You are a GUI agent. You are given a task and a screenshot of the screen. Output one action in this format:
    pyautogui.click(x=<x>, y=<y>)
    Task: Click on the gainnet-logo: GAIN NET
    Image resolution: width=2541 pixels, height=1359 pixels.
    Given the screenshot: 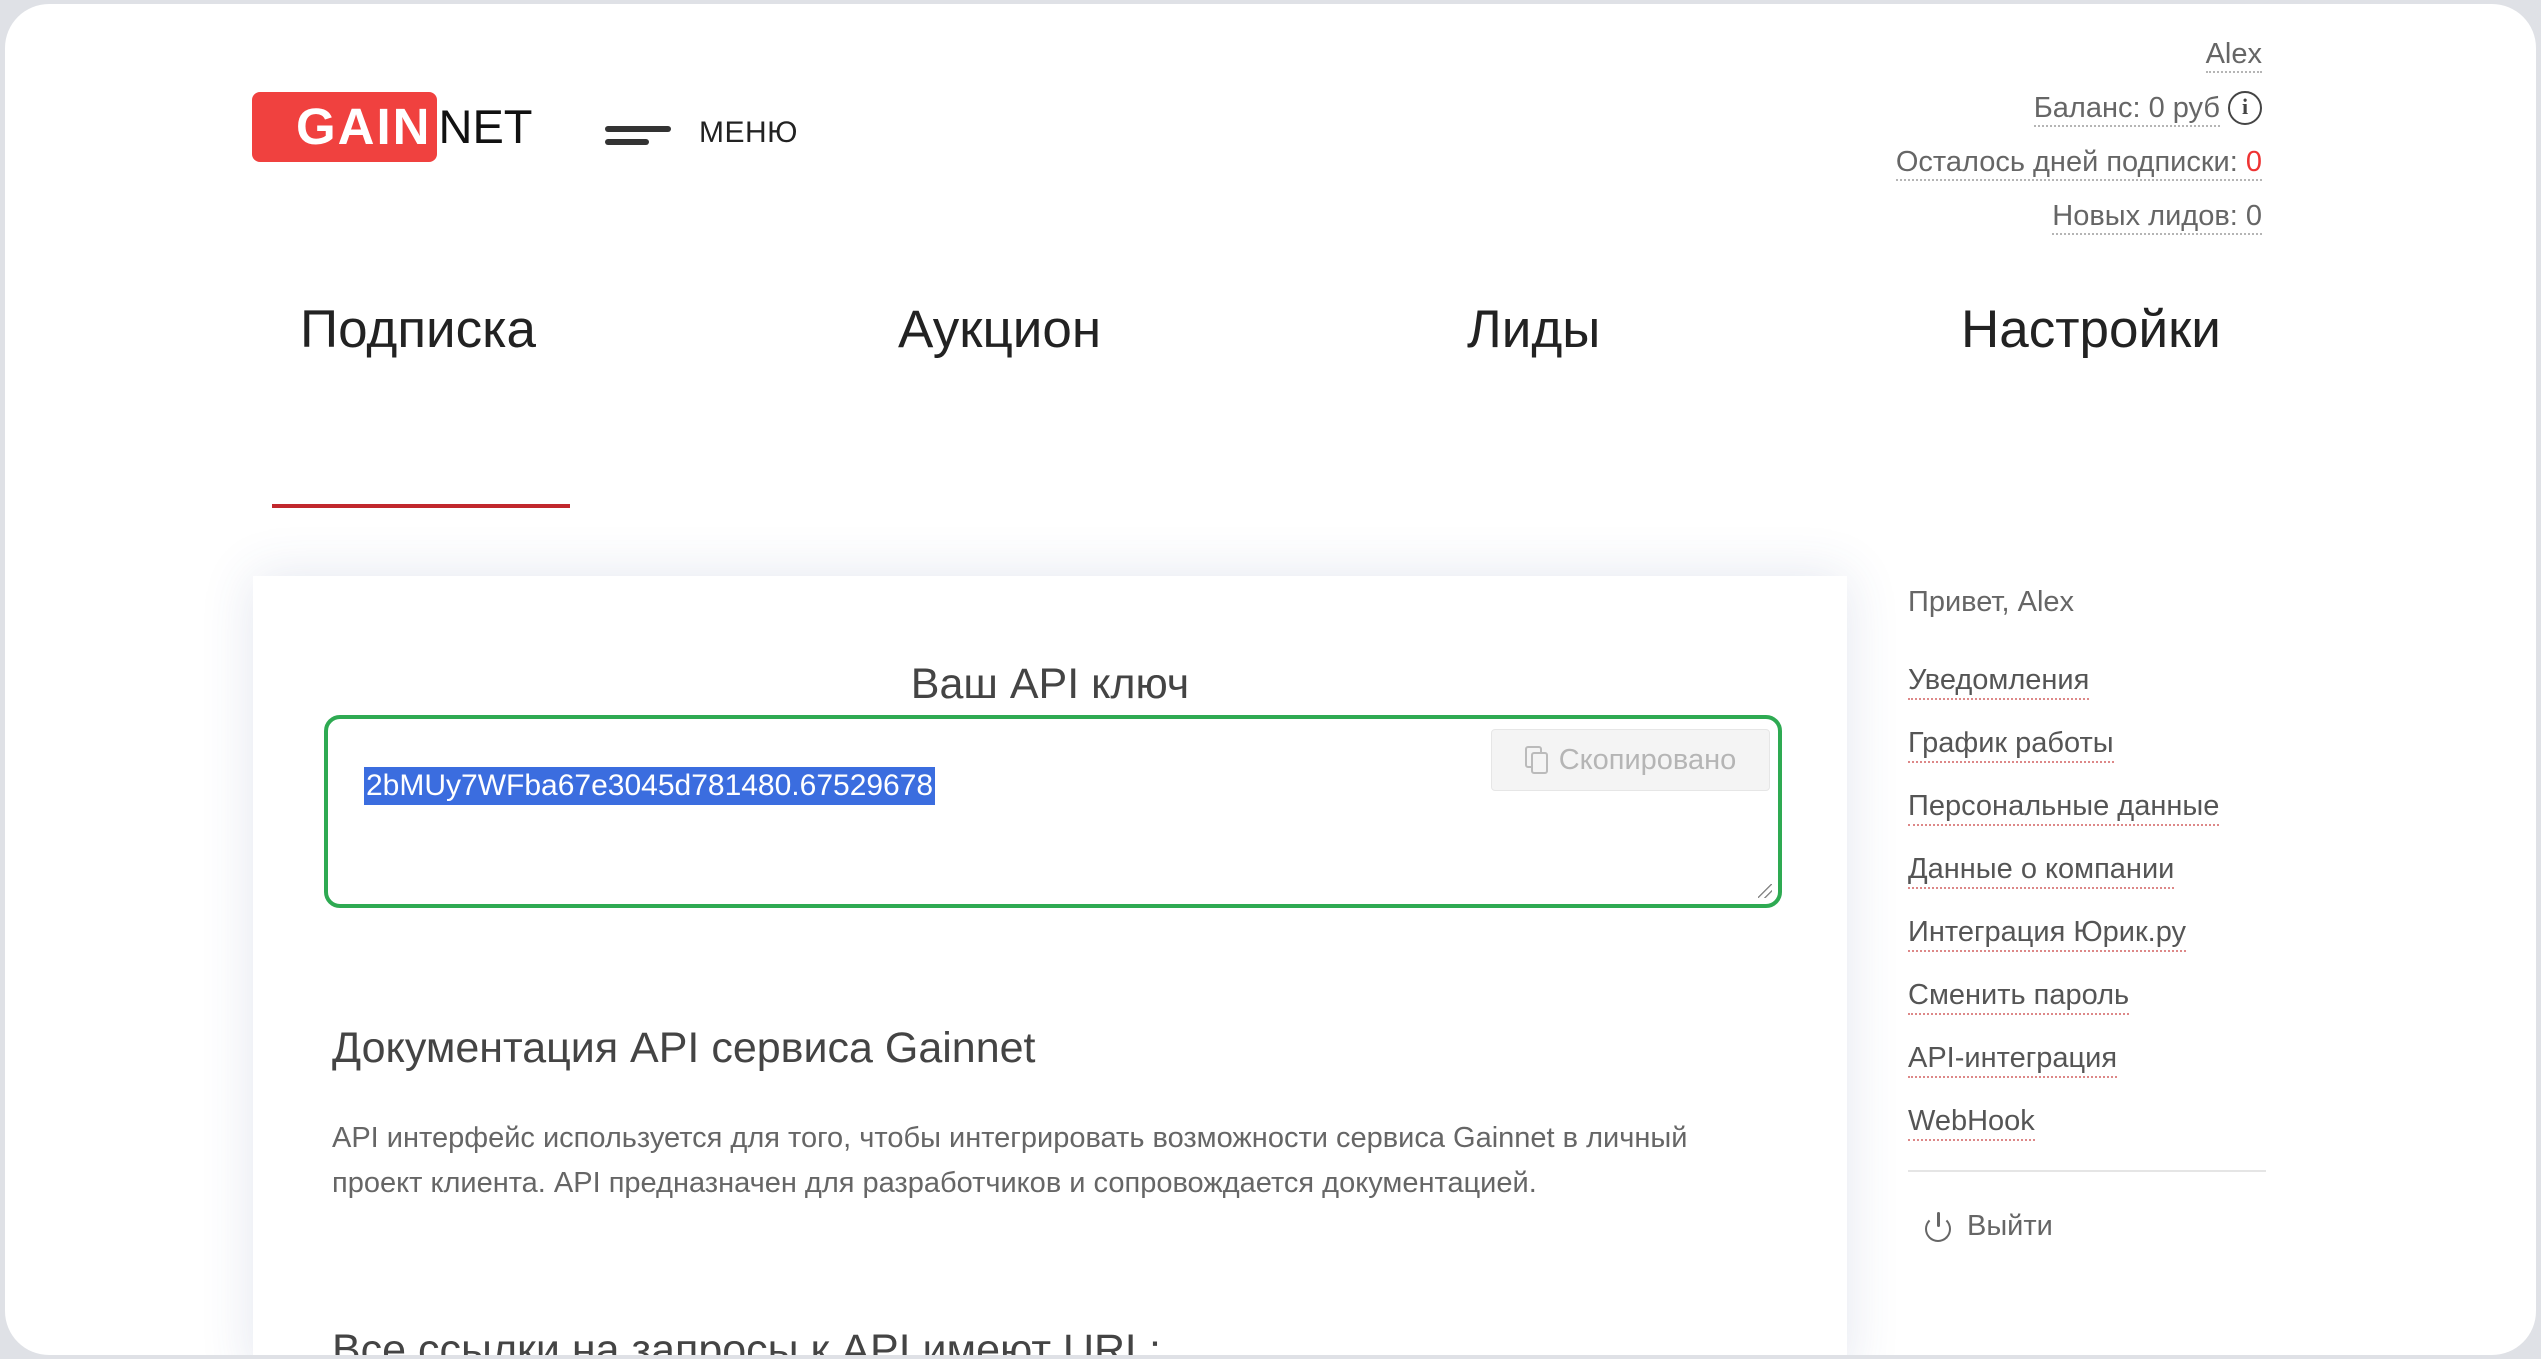 What is the action you would take?
    pyautogui.click(x=392, y=127)
    